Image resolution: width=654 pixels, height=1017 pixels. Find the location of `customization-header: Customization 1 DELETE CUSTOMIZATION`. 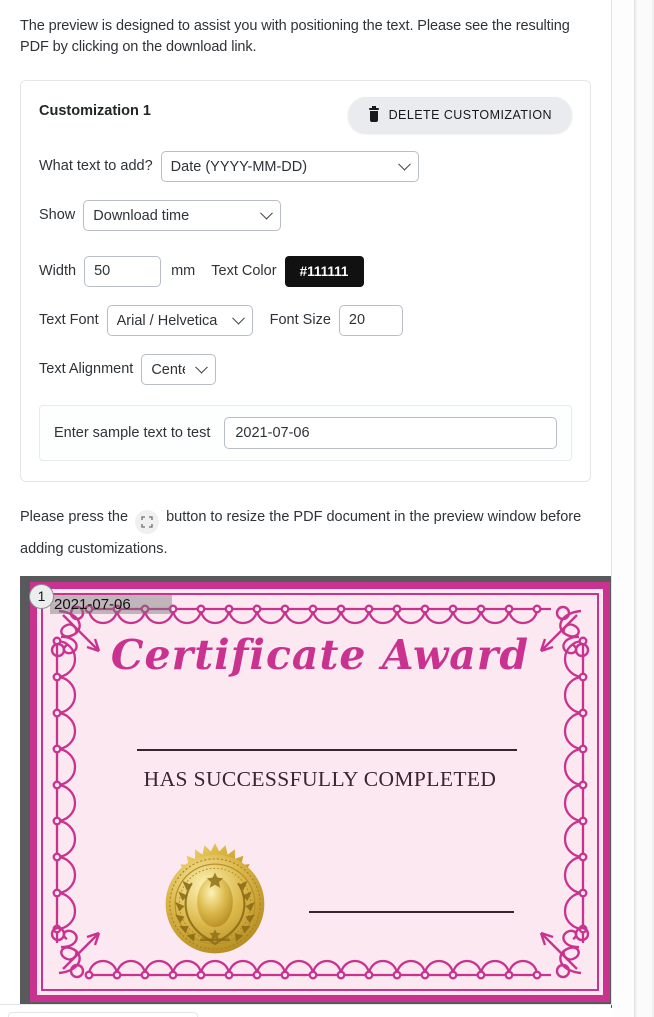

customization-header: Customization 1 DELETE CUSTOMIZATION is located at coordinates (305, 114).